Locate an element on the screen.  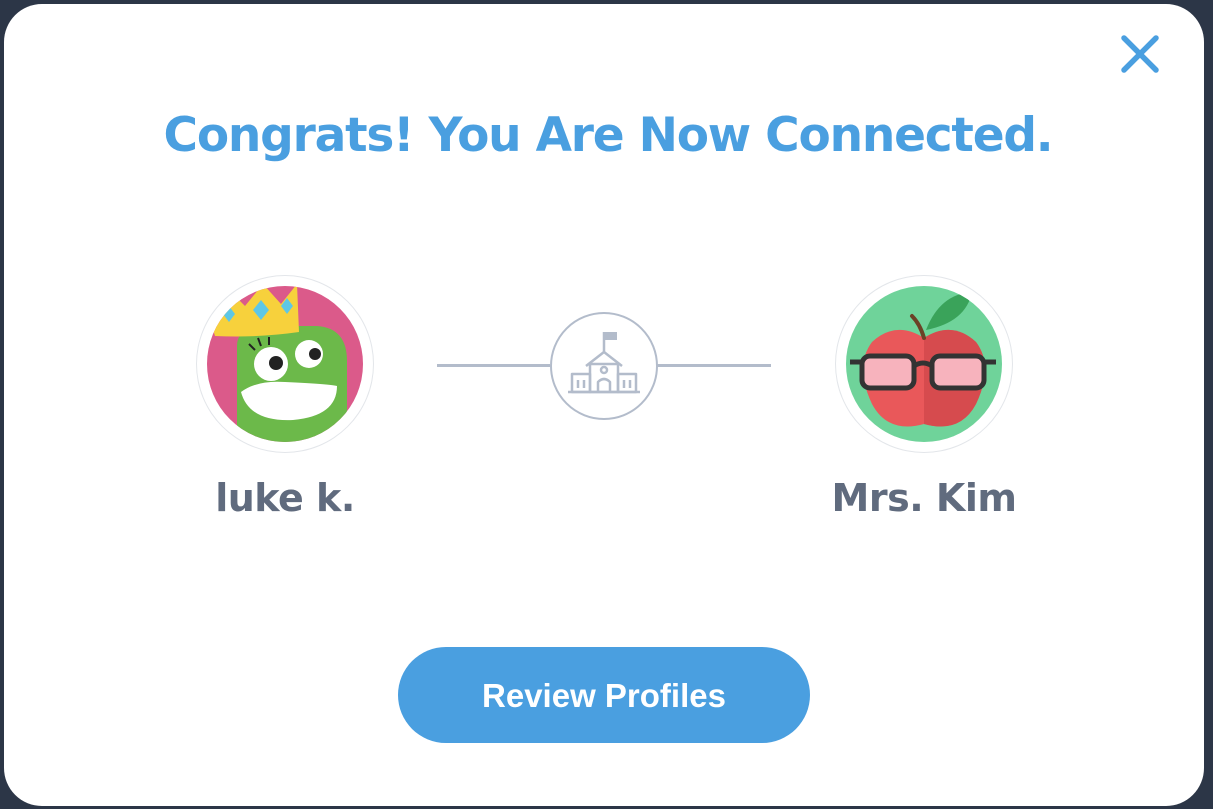
student-avatar is located at coordinates (285, 364).